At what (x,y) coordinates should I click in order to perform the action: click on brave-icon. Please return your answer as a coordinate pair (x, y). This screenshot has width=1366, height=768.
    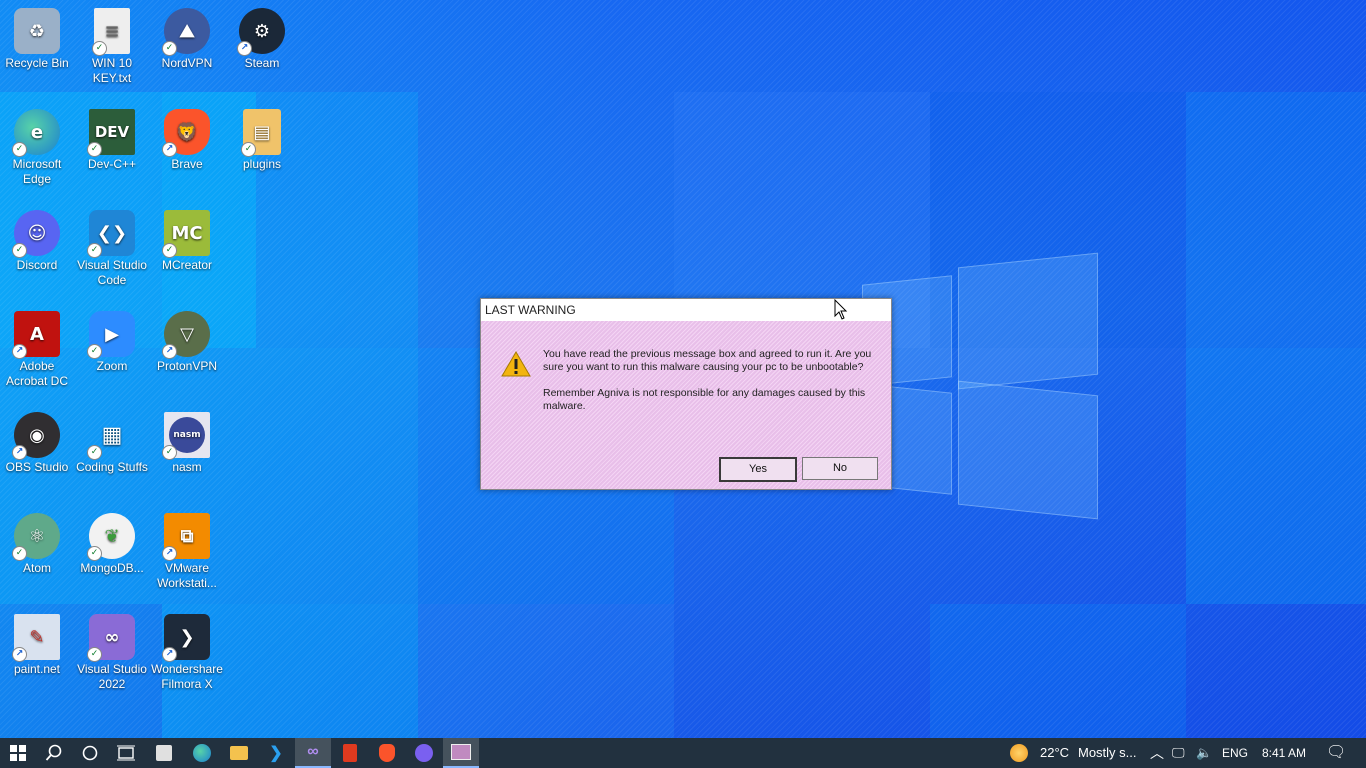
    Looking at the image, I should click on (387, 753).